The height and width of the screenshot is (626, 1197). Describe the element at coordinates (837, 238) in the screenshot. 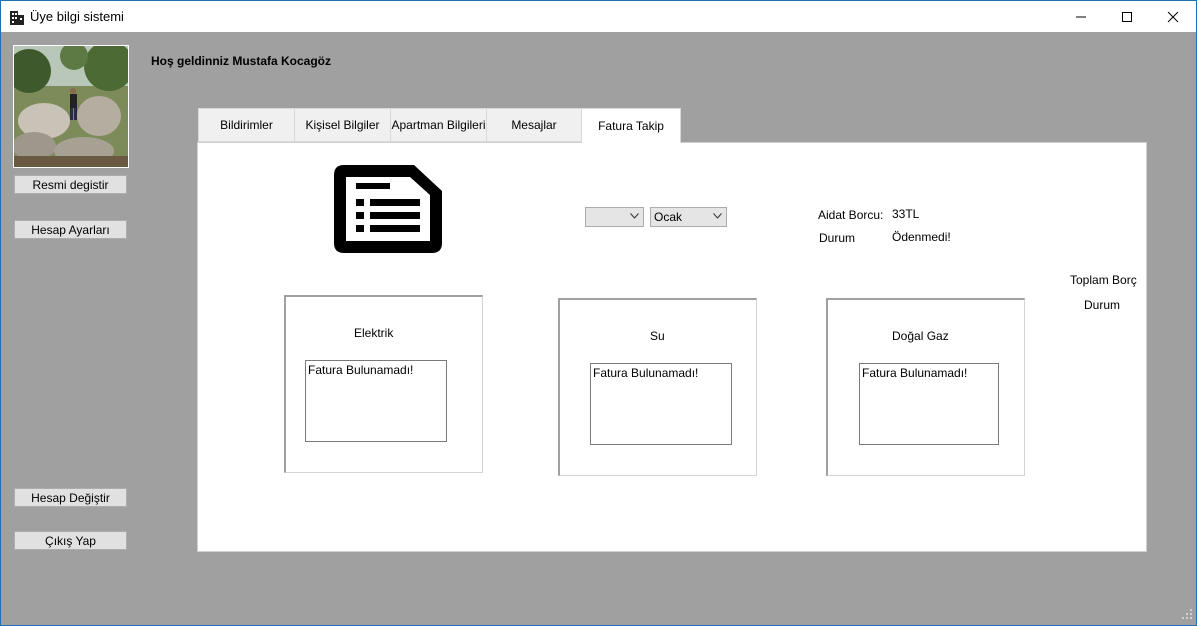

I see `durum-label: Durum` at that location.